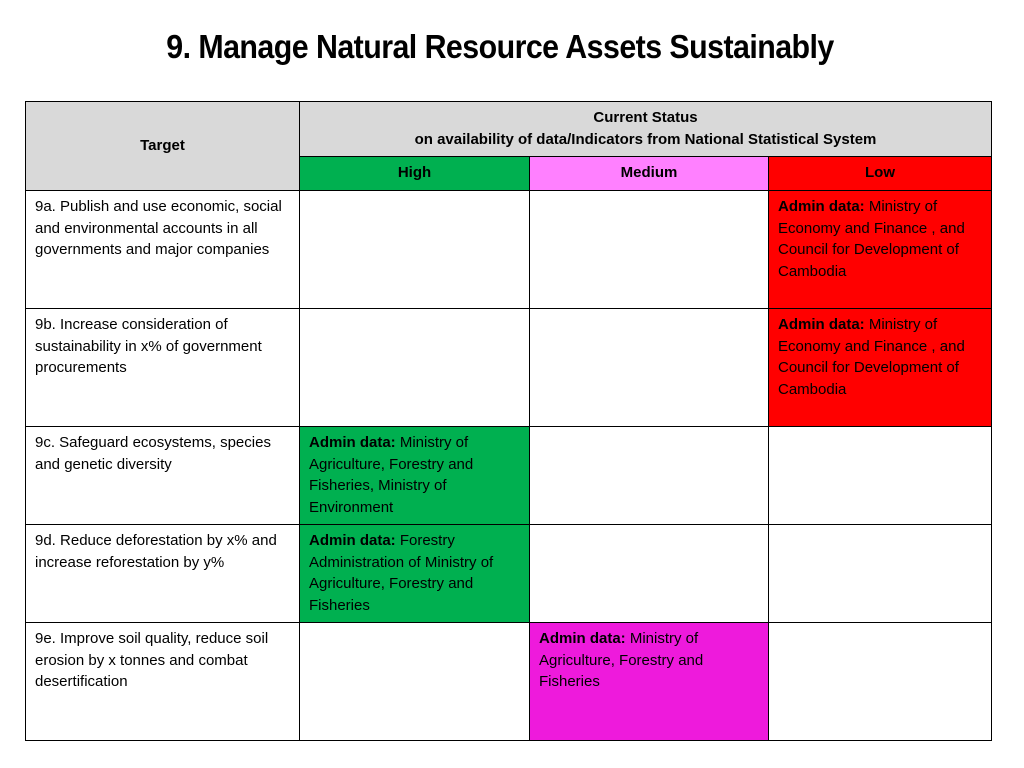  What do you see at coordinates (880, 173) in the screenshot?
I see `low-column-header: Low` at bounding box center [880, 173].